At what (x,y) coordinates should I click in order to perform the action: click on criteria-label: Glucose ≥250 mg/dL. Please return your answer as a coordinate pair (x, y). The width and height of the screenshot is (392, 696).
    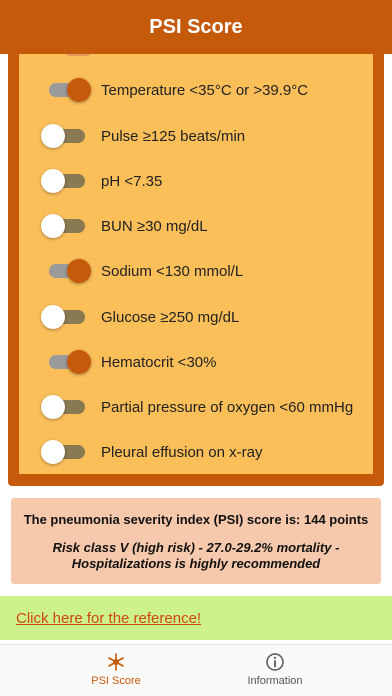
    Looking at the image, I should click on (170, 317).